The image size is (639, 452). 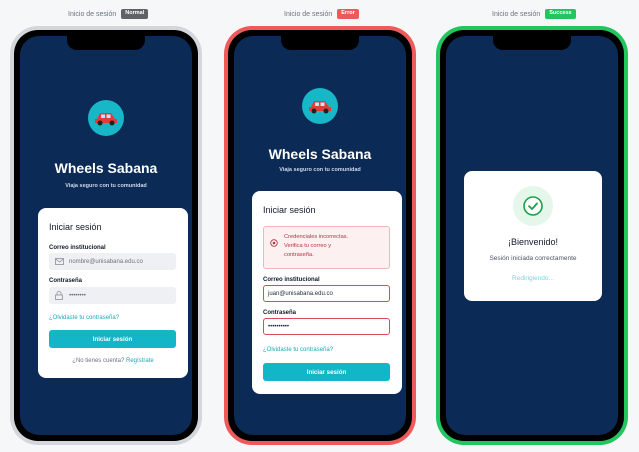 I want to click on email-value: juan@unisabana.edu.co, so click(x=300, y=293).